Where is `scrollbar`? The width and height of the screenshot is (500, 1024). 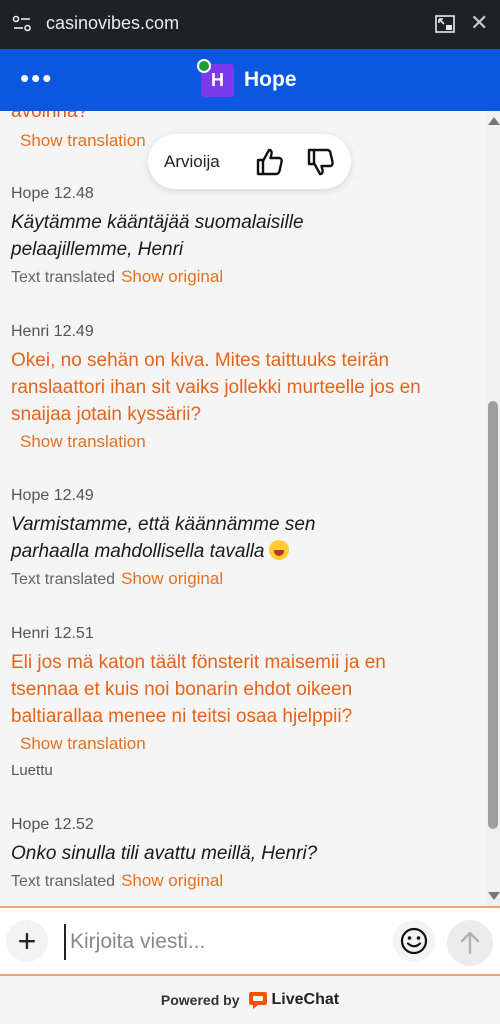 scrollbar is located at coordinates (493, 508).